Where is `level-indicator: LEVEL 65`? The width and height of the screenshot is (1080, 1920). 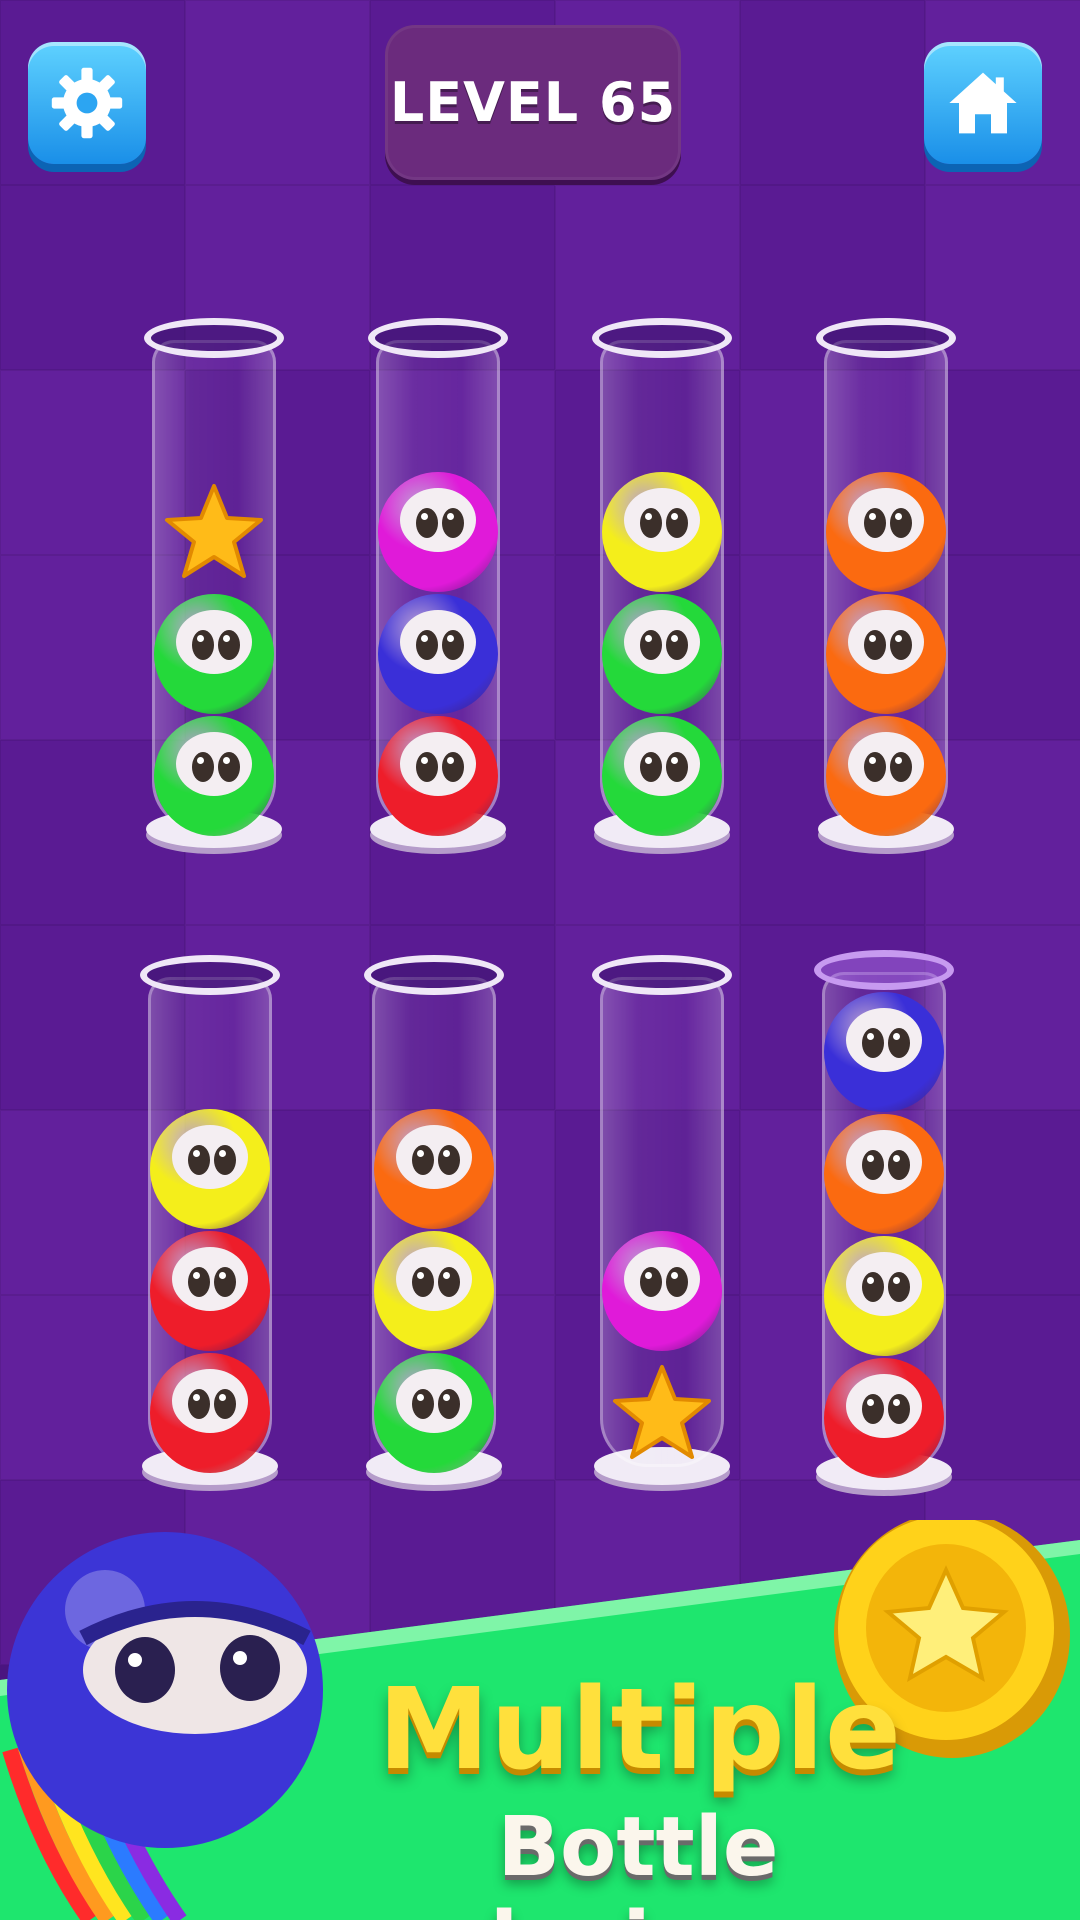 level-indicator: LEVEL 65 is located at coordinates (533, 102).